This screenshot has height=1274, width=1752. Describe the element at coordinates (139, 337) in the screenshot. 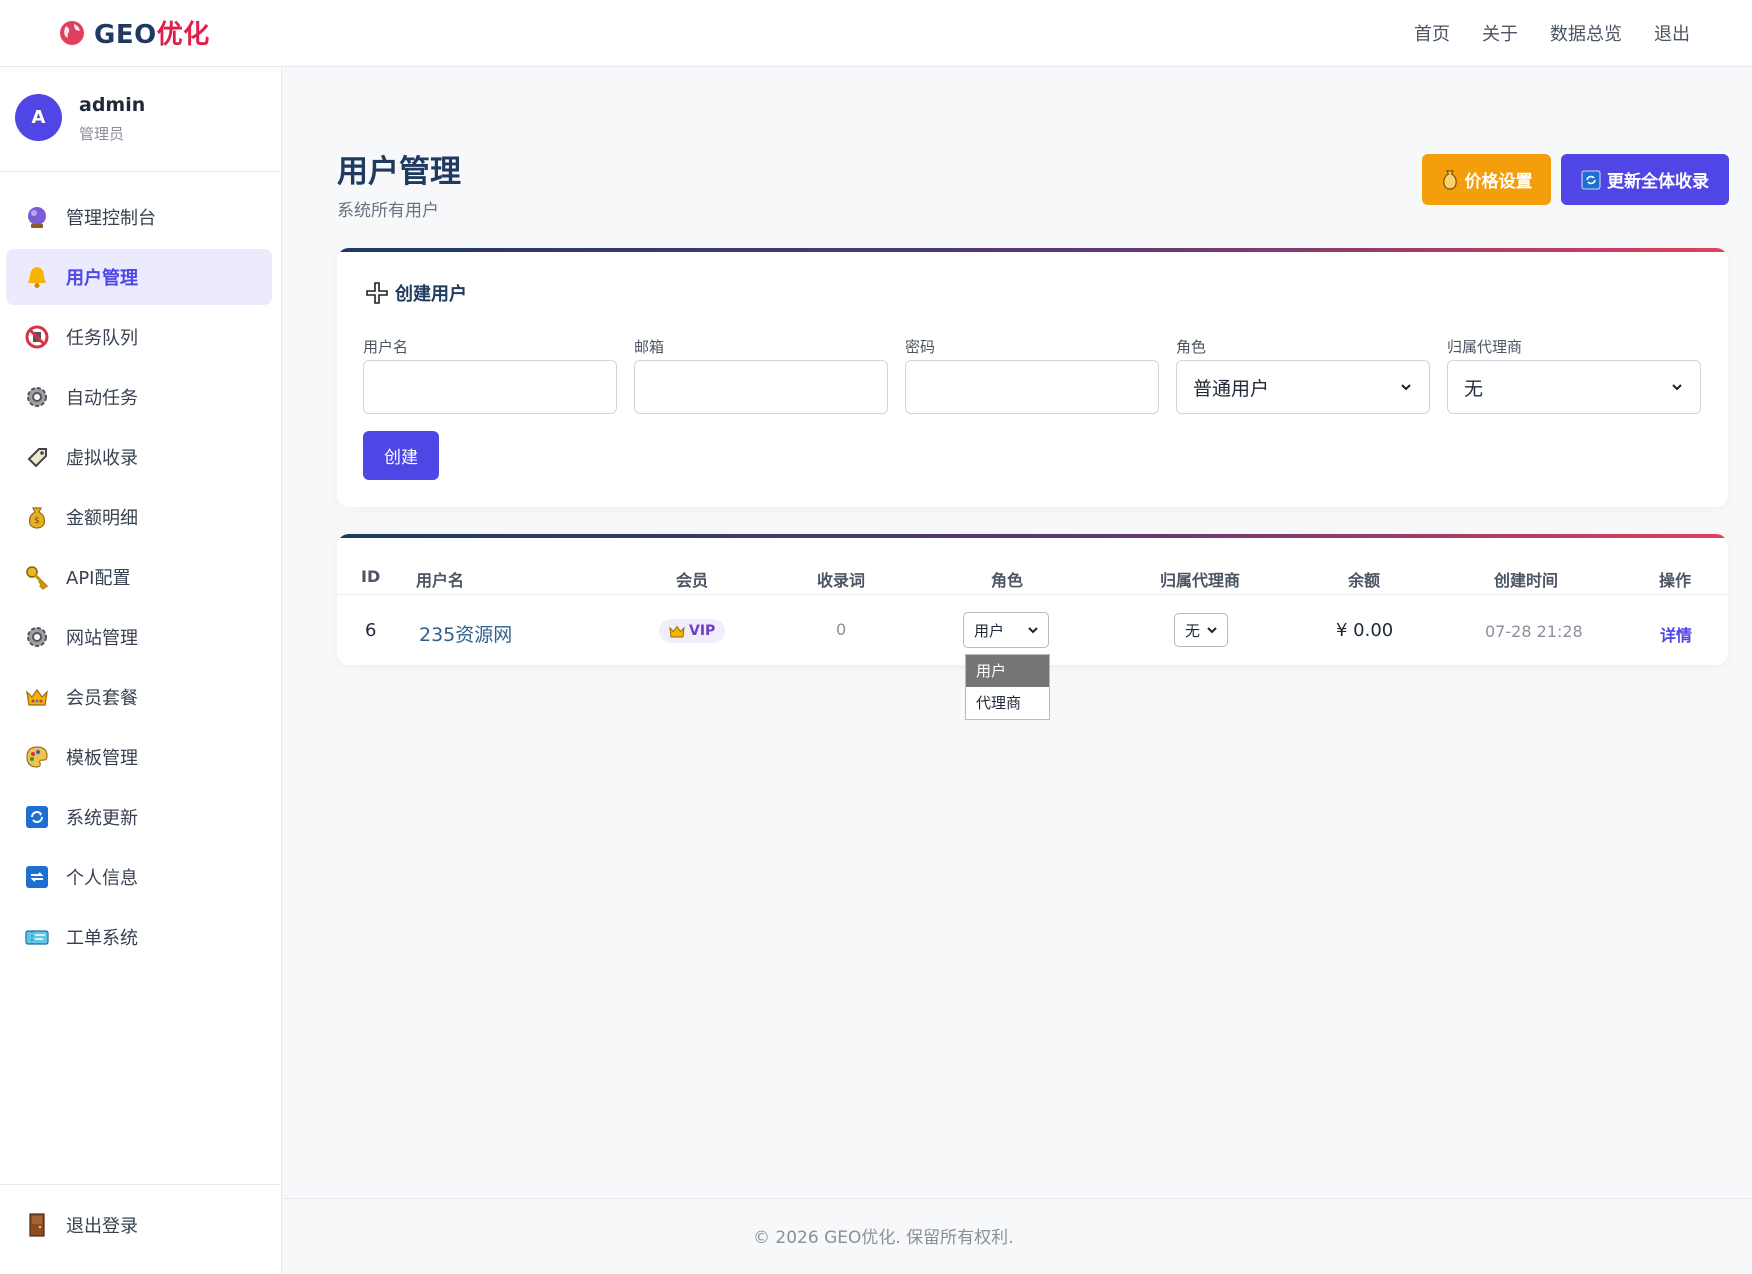

I see `sidebar-item-task-queue: 任务队列` at that location.